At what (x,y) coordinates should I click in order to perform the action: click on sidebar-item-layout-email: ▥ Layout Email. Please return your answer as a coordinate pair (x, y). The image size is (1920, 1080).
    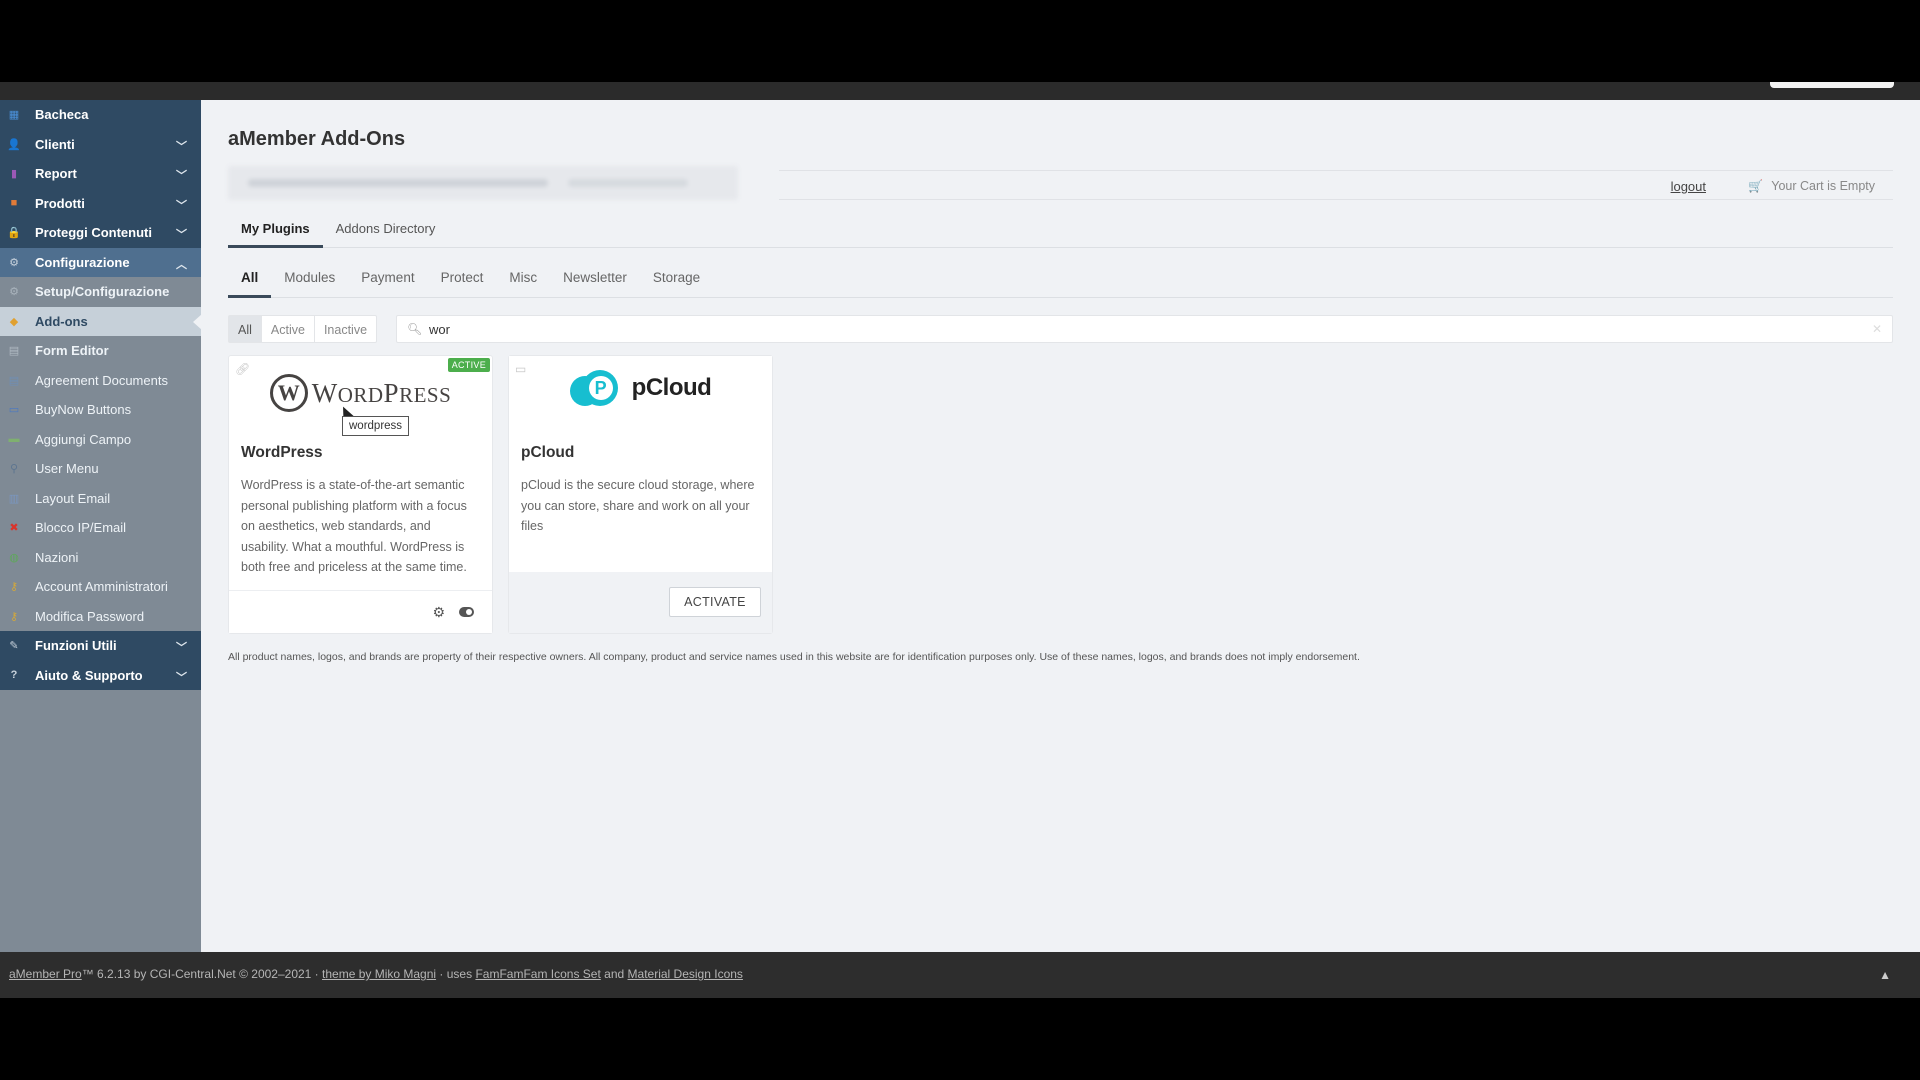
    Looking at the image, I should click on (100, 499).